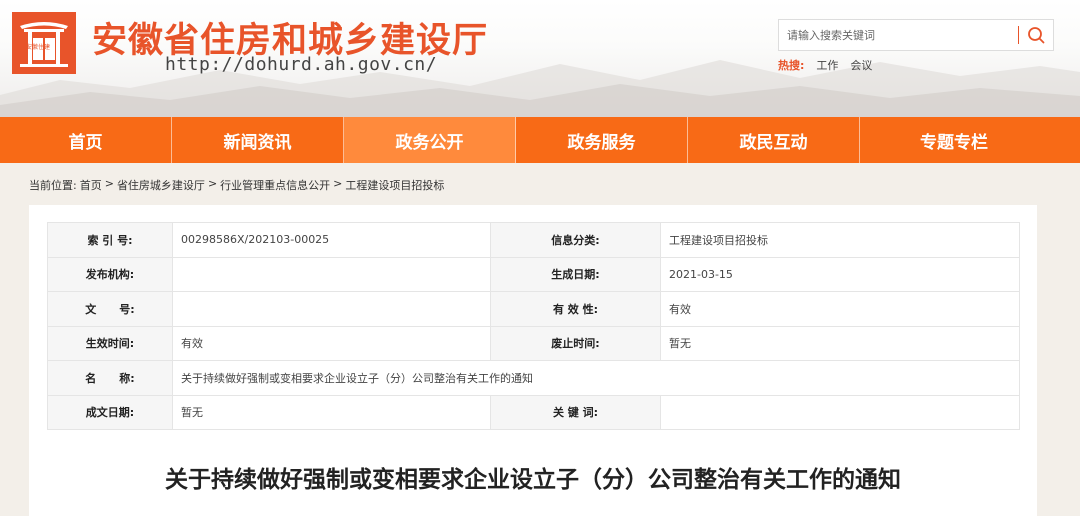  Describe the element at coordinates (861, 65) in the screenshot. I see `hot-search-item: 会议` at that location.